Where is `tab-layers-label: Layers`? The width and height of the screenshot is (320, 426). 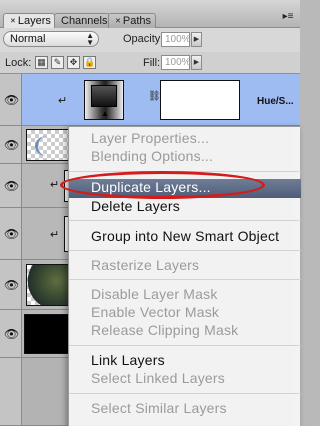 tab-layers-label: Layers is located at coordinates (34, 21).